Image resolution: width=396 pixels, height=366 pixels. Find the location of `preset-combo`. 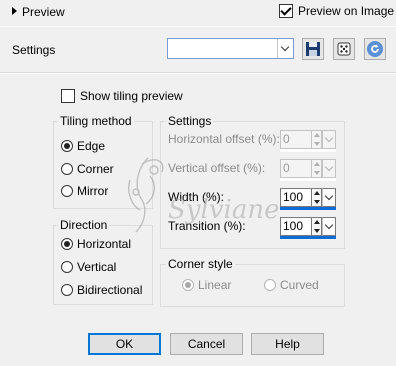

preset-combo is located at coordinates (230, 48).